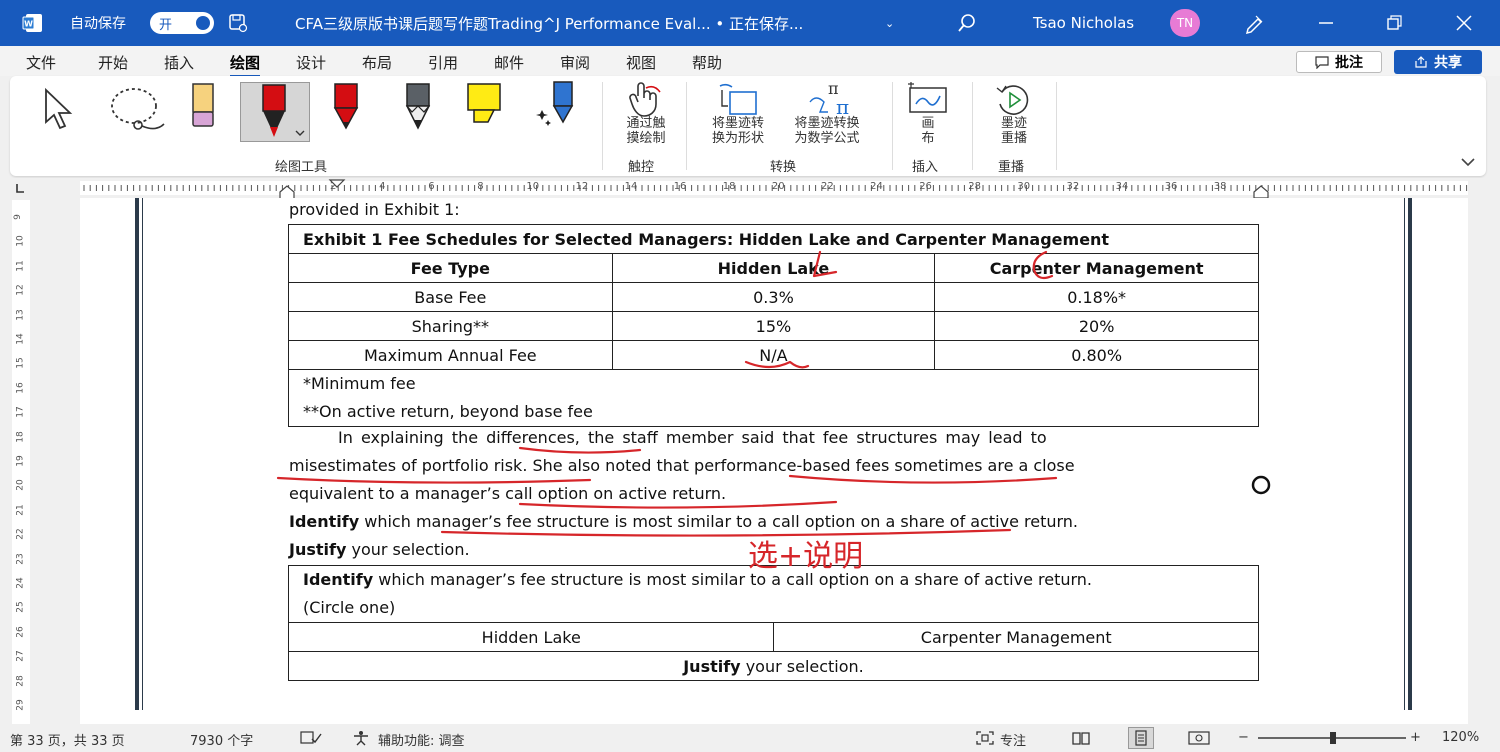 The image size is (1500, 752). I want to click on tab-stop-icon, so click(20, 188).